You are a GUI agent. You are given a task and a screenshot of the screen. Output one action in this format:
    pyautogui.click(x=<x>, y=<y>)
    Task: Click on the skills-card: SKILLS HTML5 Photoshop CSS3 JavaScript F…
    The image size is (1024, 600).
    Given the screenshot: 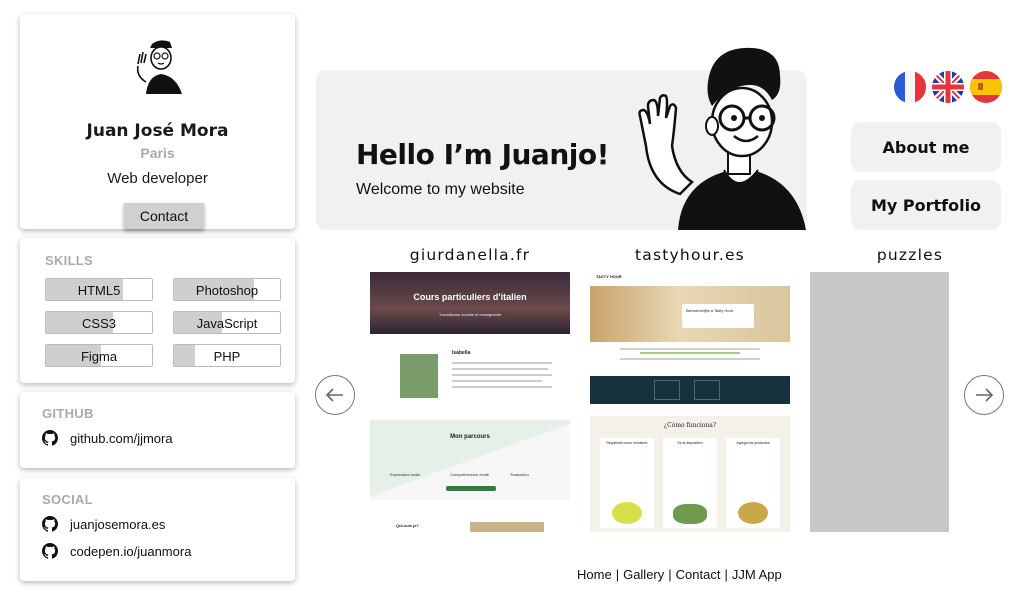 What is the action you would take?
    pyautogui.click(x=157, y=310)
    